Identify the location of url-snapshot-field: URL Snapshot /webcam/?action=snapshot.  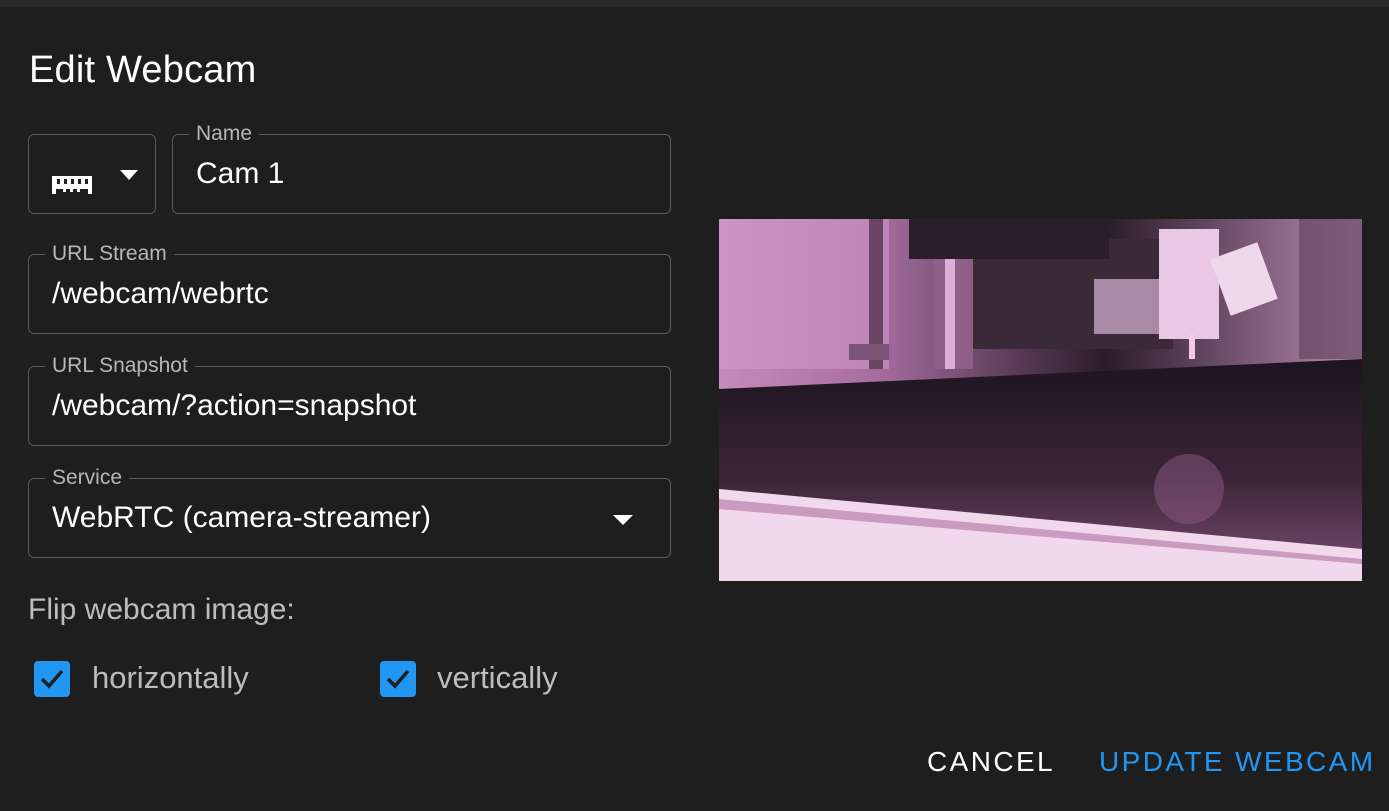
(349, 400).